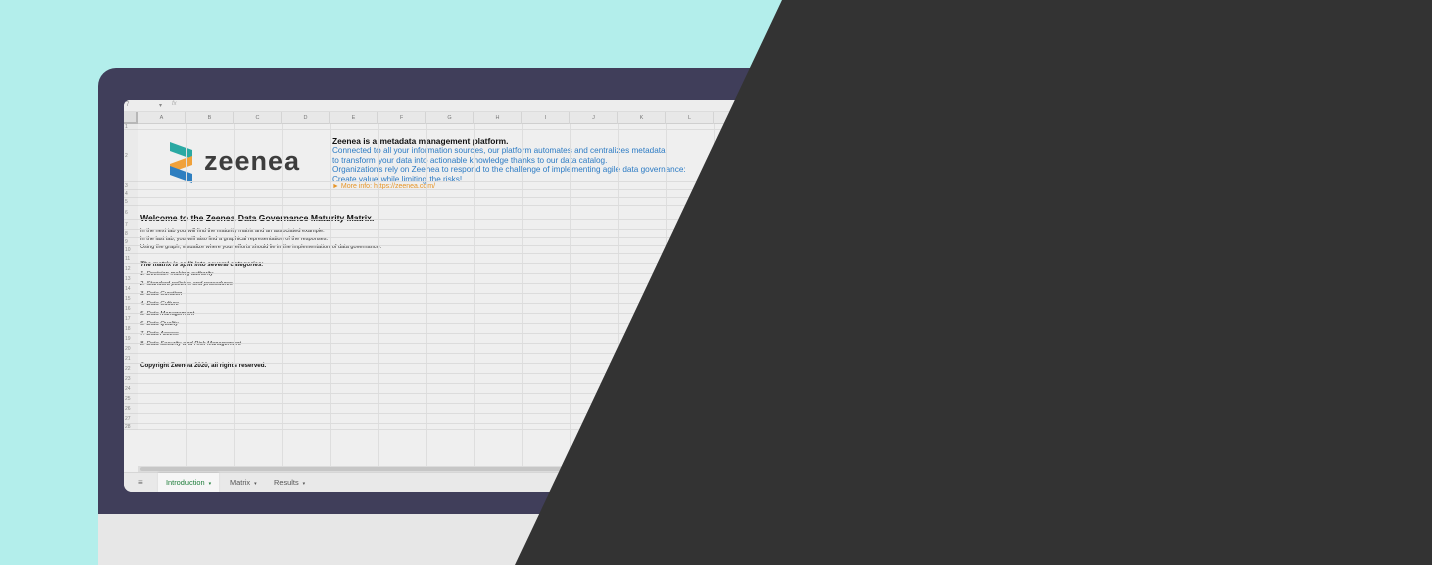 This screenshot has height=565, width=1432. What do you see at coordinates (190, 344) in the screenshot?
I see `category-item: 8. Data Security and Risk Management` at bounding box center [190, 344].